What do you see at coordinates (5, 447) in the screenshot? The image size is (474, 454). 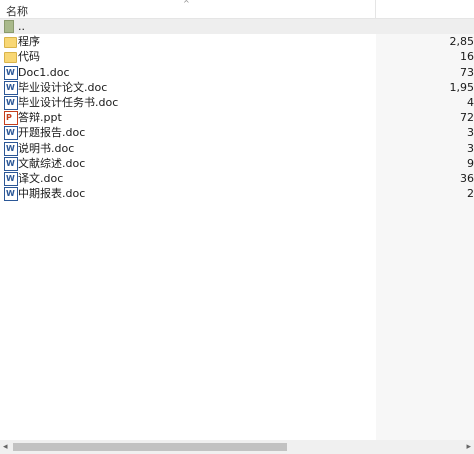 I see `scroll-left-icon: ◂` at bounding box center [5, 447].